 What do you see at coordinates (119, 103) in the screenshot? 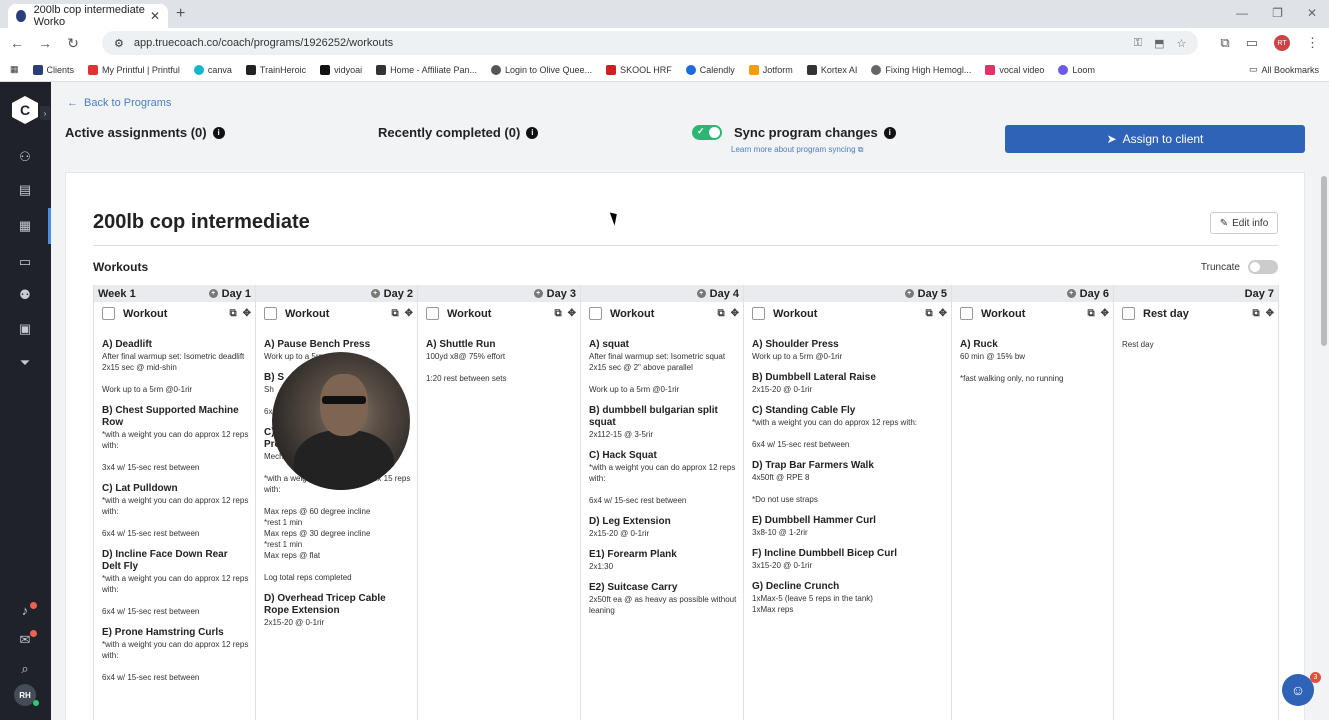
I see `back-to-programs-link: ← Back to Programs` at bounding box center [119, 103].